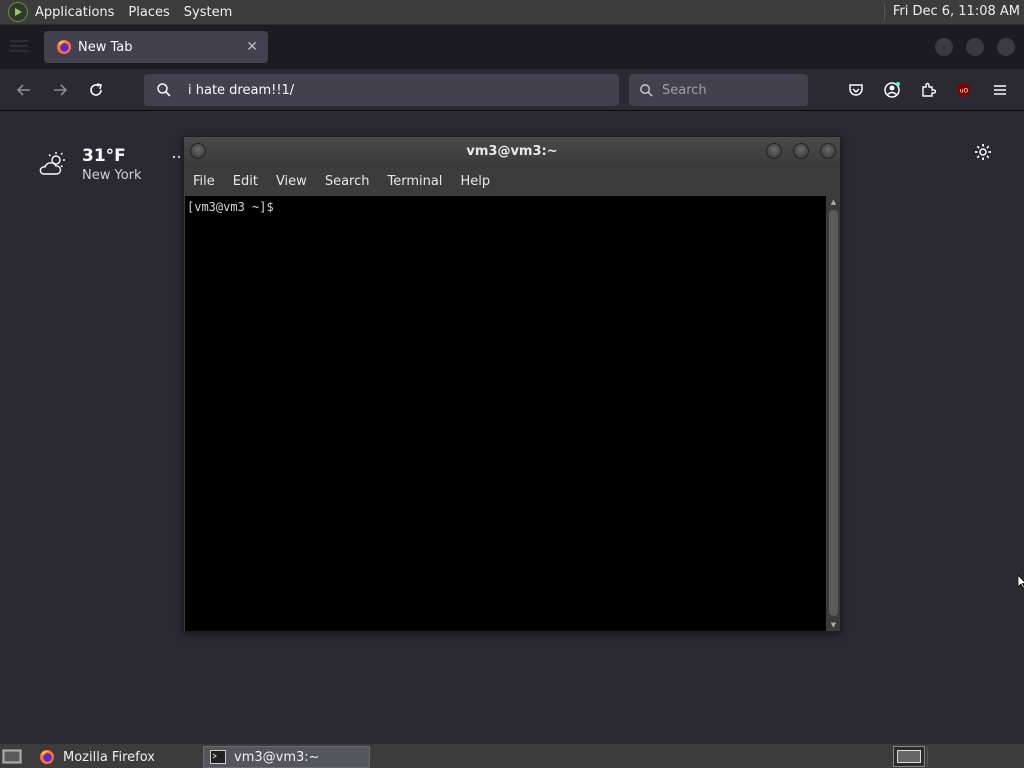 The image size is (1024, 768). Describe the element at coordinates (975, 47) in the screenshot. I see `maximize-window-button` at that location.